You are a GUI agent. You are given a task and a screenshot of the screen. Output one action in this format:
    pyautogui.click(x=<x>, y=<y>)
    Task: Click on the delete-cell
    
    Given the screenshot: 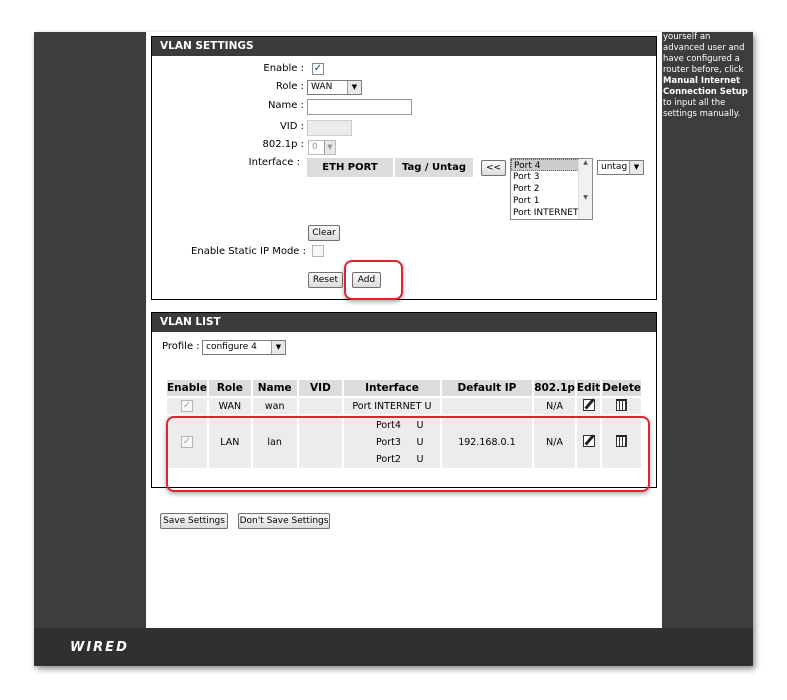 What is the action you would take?
    pyautogui.click(x=621, y=406)
    